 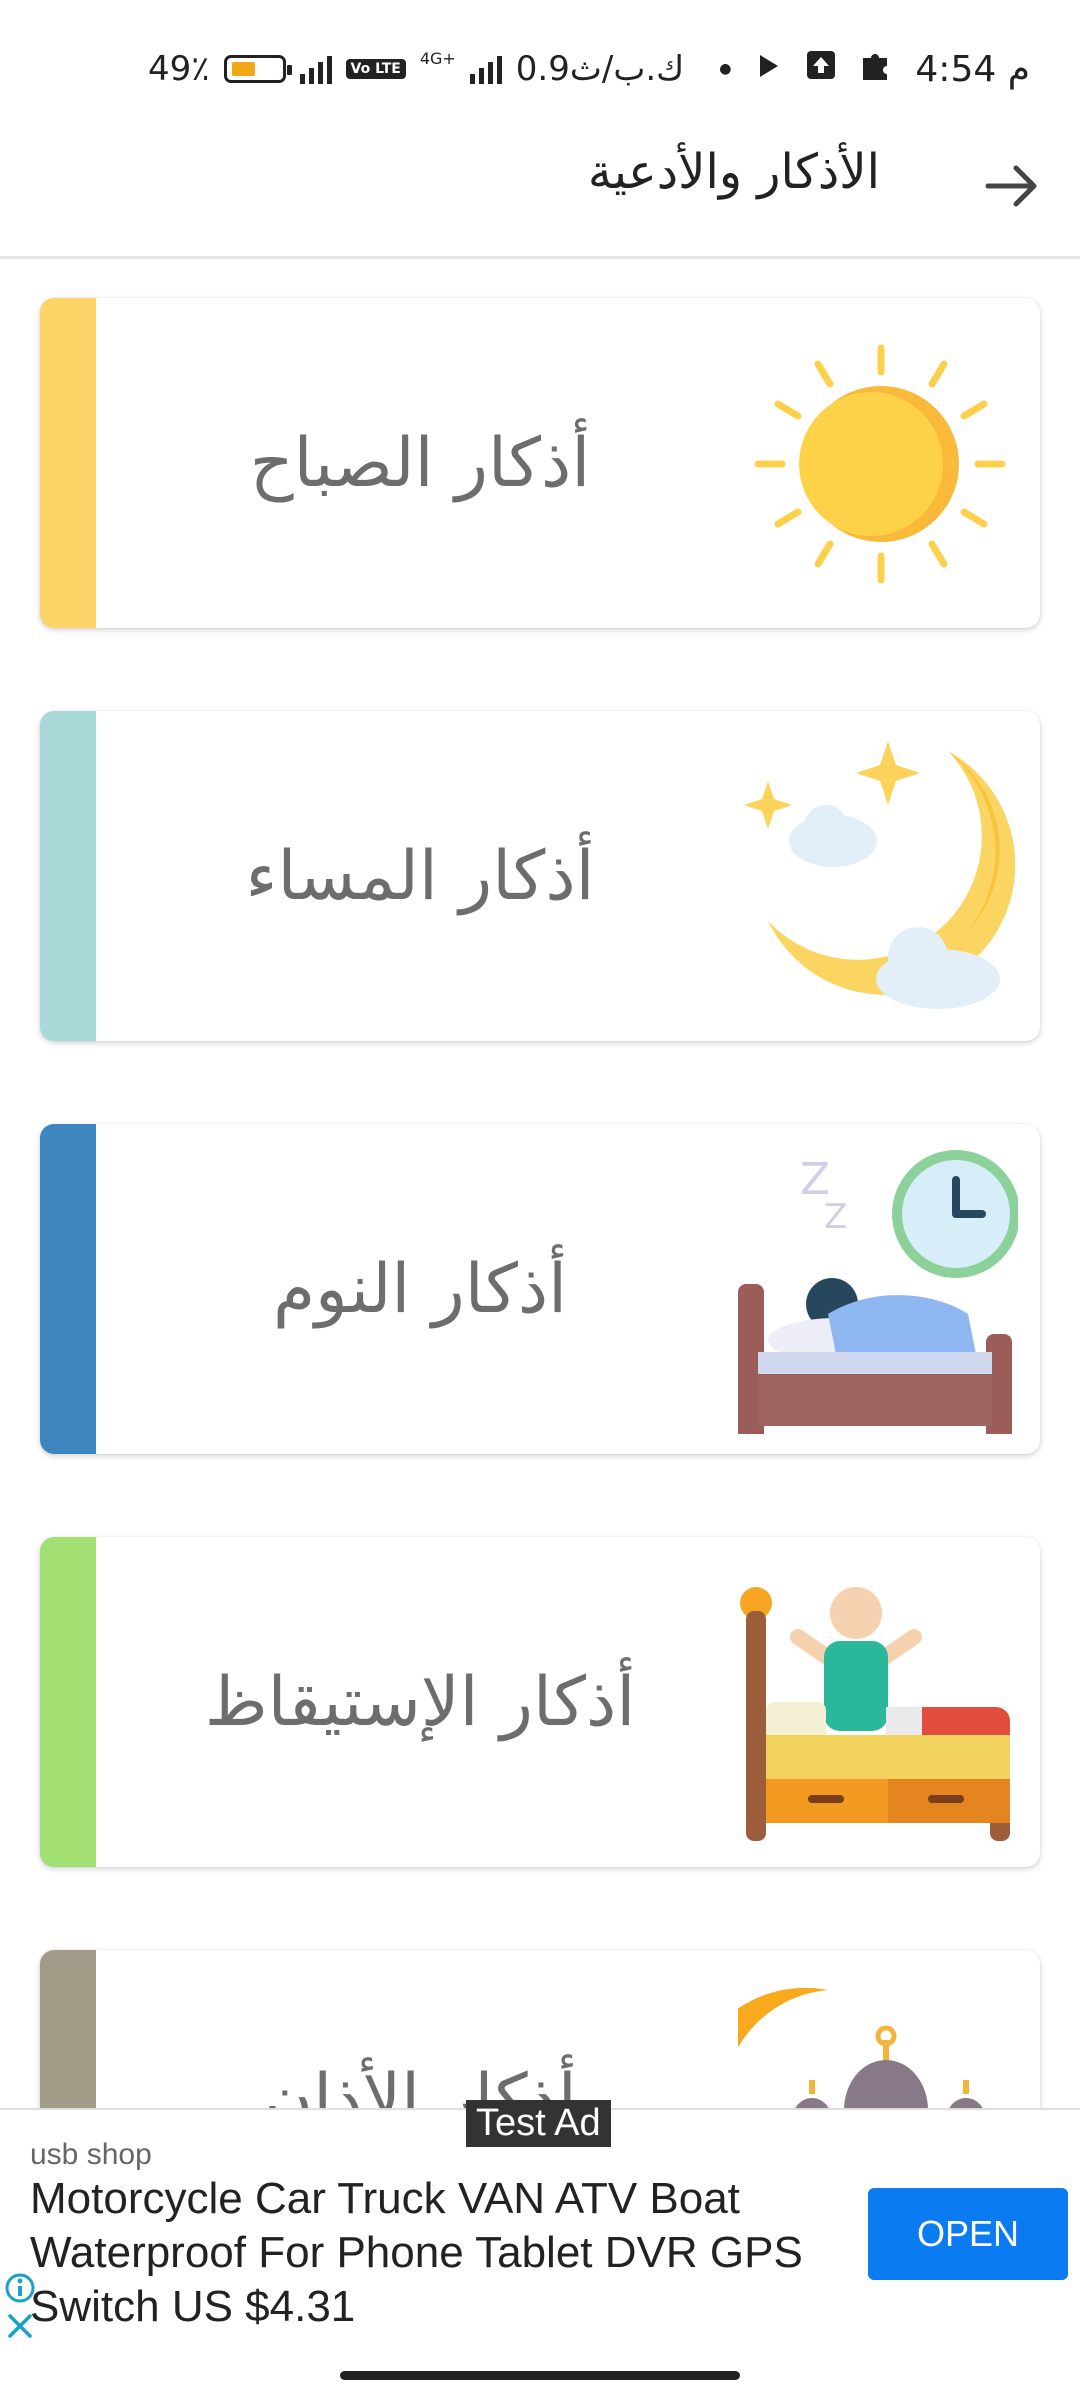 What do you see at coordinates (878, 1702) in the screenshot?
I see `waking-up-icon` at bounding box center [878, 1702].